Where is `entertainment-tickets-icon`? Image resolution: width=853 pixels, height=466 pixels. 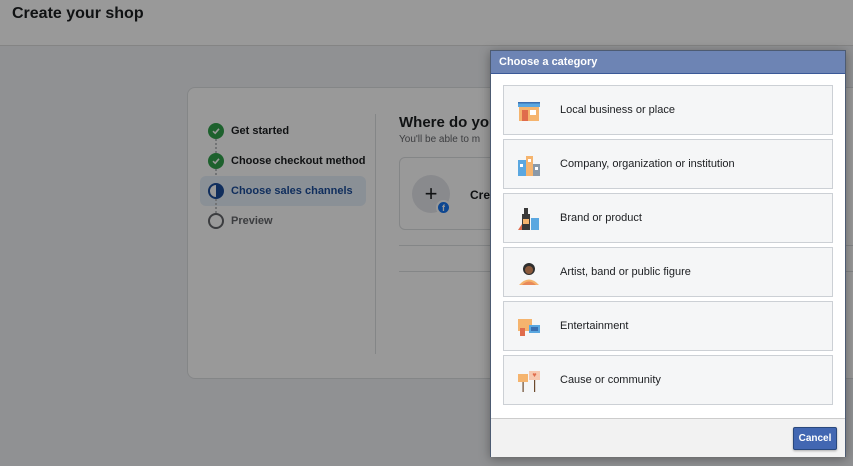
entertainment-tickets-icon is located at coordinates (529, 327).